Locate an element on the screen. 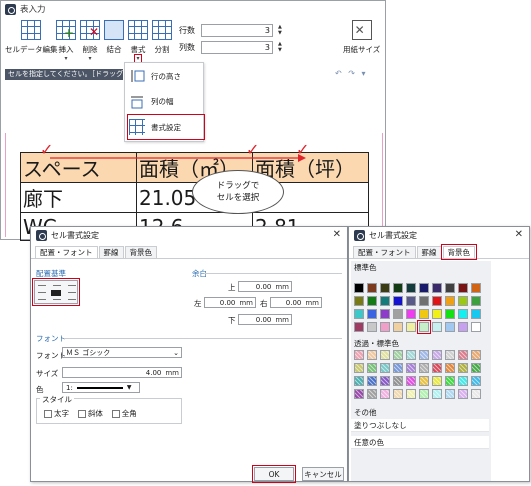 This screenshot has height=486, width=531. margin-bottom-input: 0.00 mm is located at coordinates (265, 319).